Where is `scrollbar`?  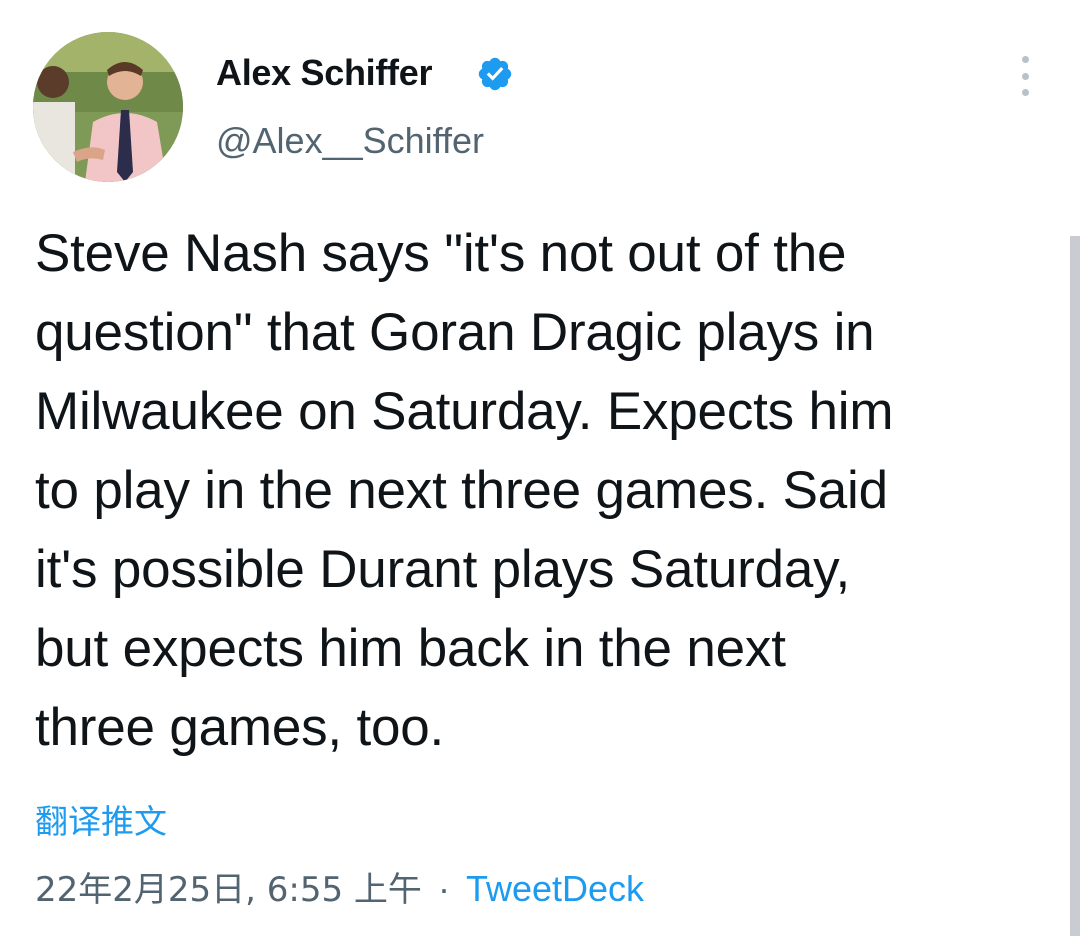 scrollbar is located at coordinates (1075, 586).